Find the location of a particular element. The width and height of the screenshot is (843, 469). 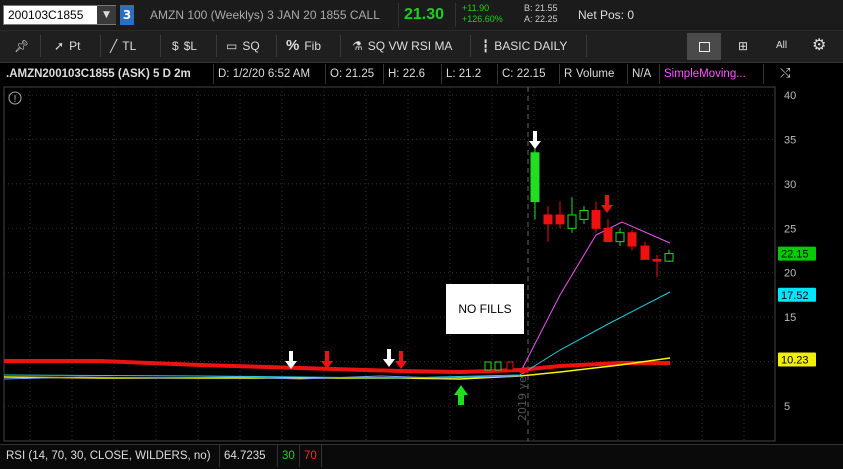

grid-layout-button: ⊞ is located at coordinates (745, 46).